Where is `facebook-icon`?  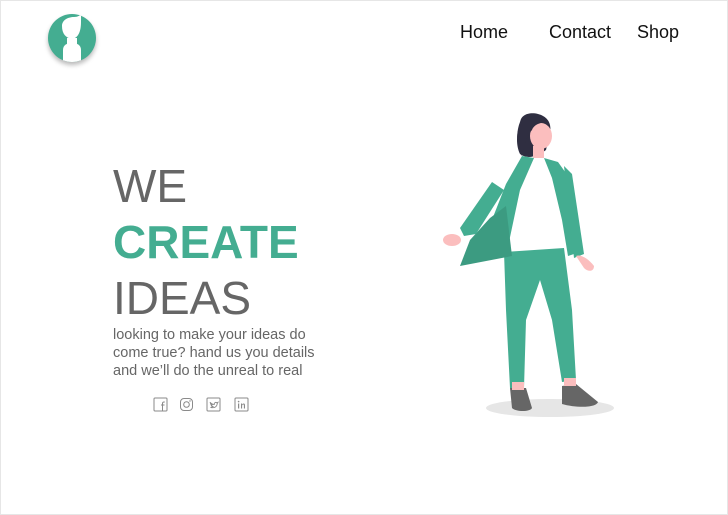
facebook-icon is located at coordinates (161, 405).